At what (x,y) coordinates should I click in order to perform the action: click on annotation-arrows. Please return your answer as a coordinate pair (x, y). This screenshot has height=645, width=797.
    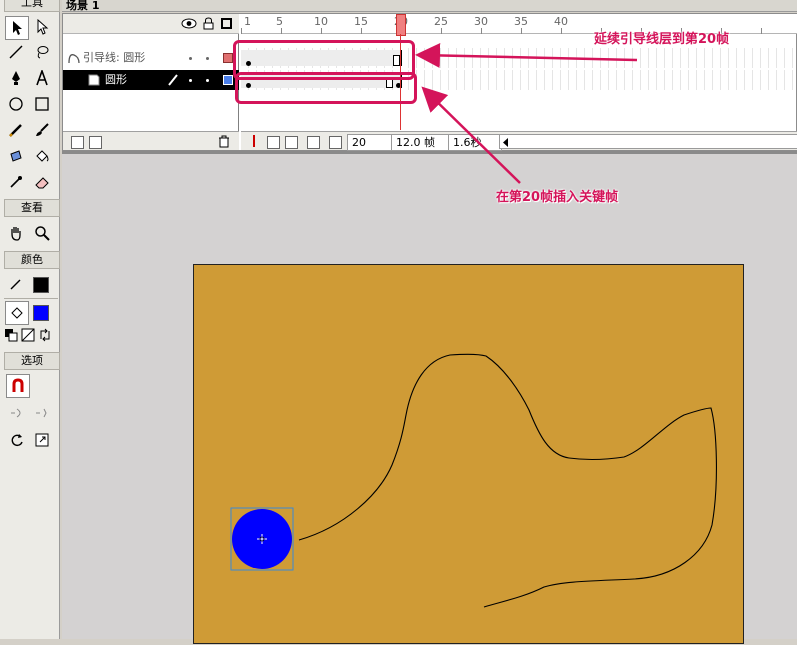
    Looking at the image, I should click on (526, 113).